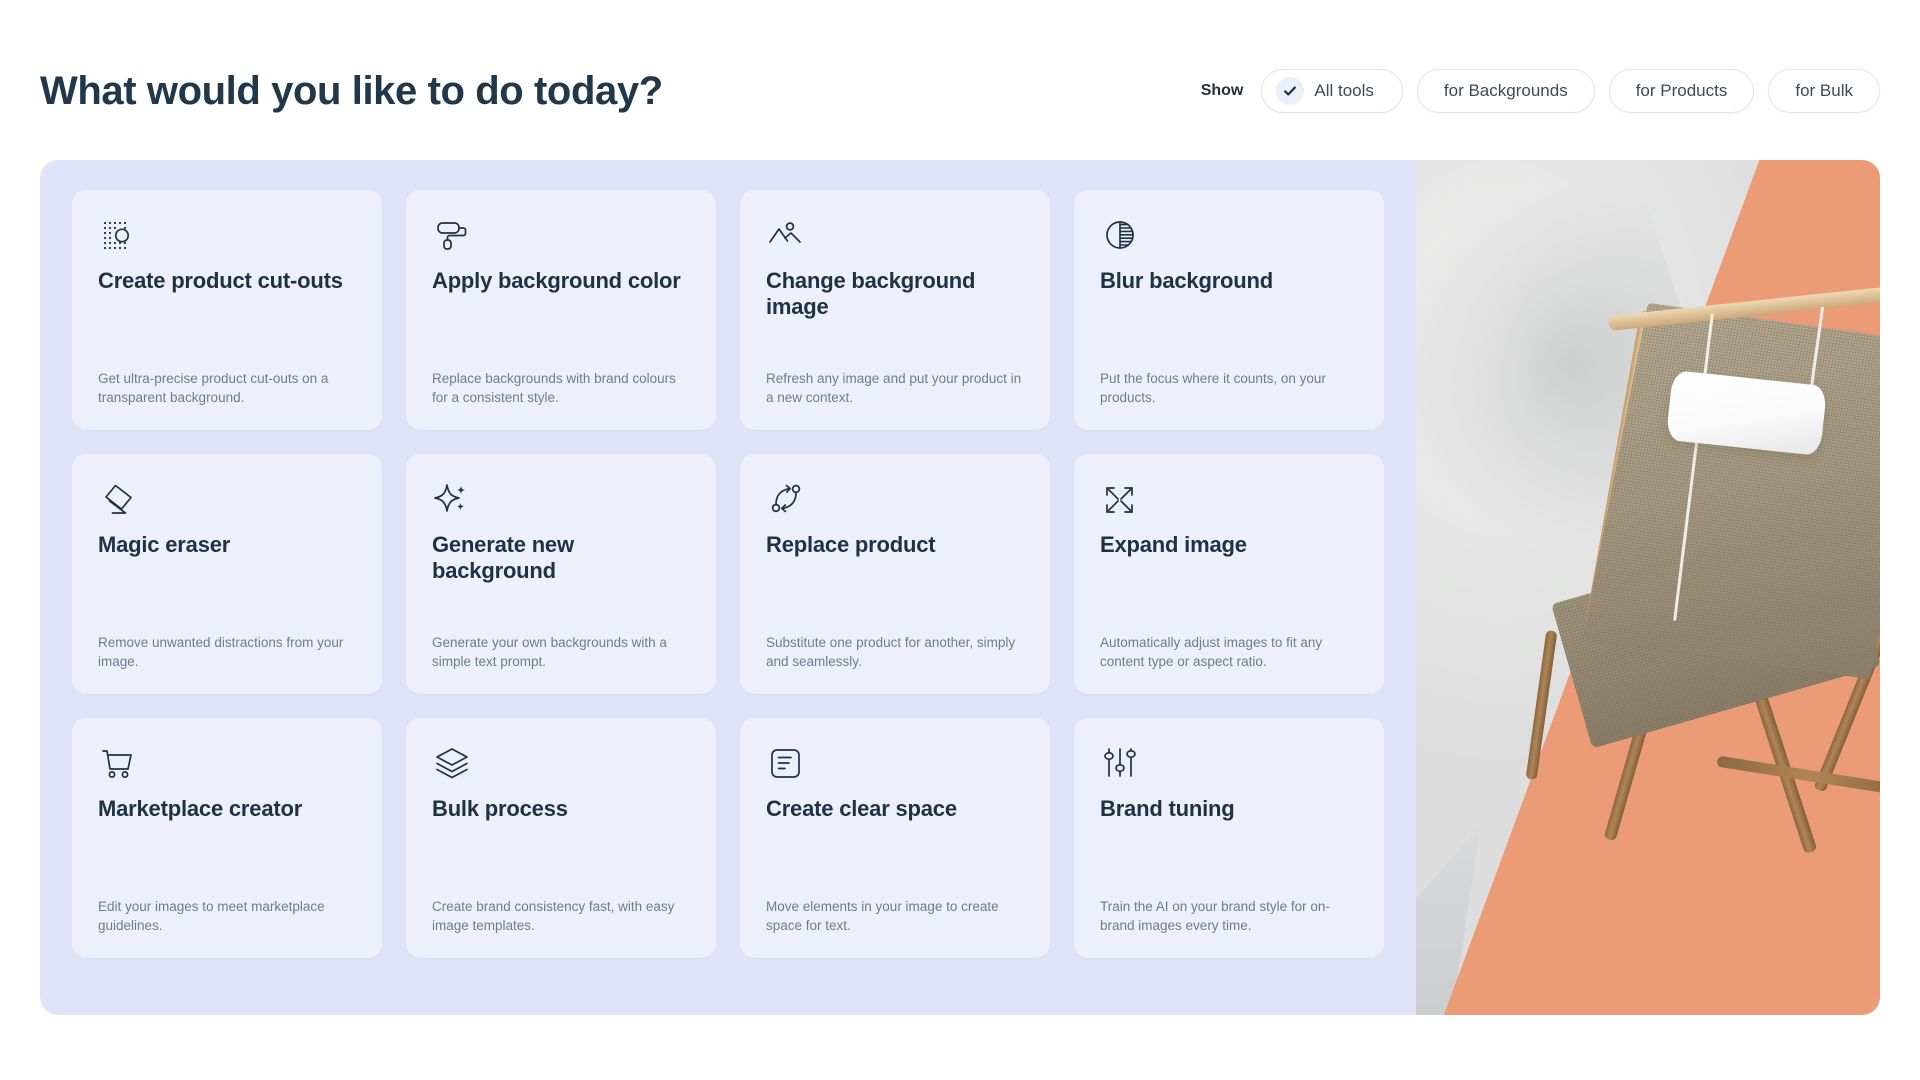 Image resolution: width=1920 pixels, height=1080 pixels. I want to click on sliders-icon, so click(1229, 767).